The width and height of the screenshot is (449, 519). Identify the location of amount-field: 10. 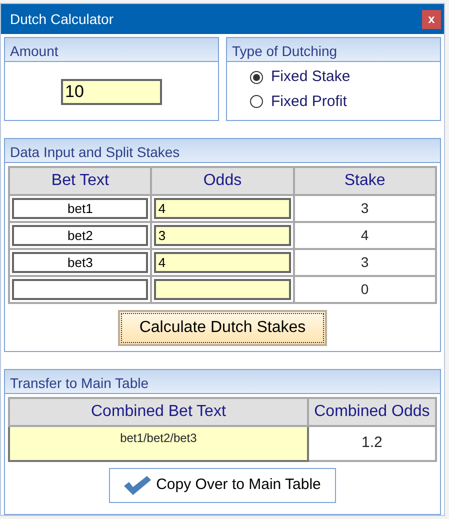
(111, 92).